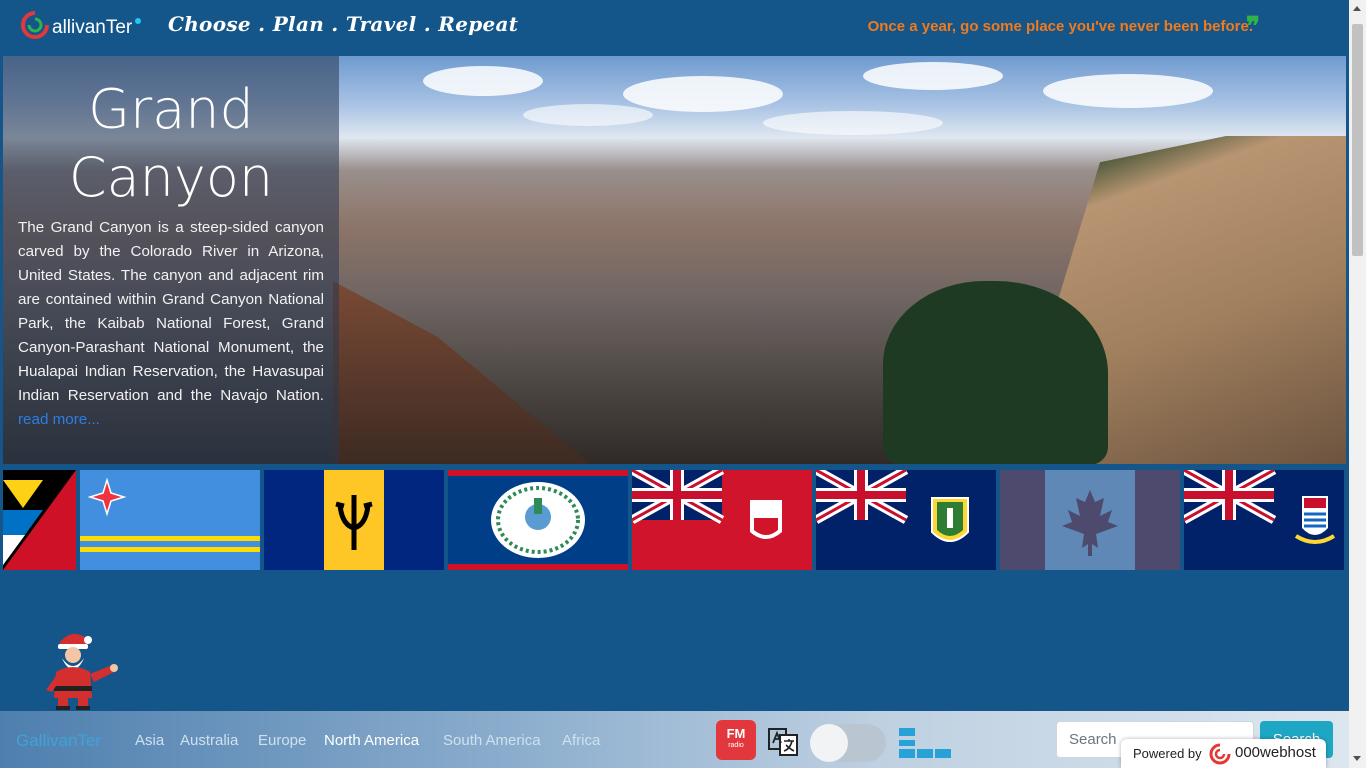 This screenshot has height=768, width=1366. Describe the element at coordinates (149, 740) in the screenshot. I see `nav-link-asia: Asia` at that location.